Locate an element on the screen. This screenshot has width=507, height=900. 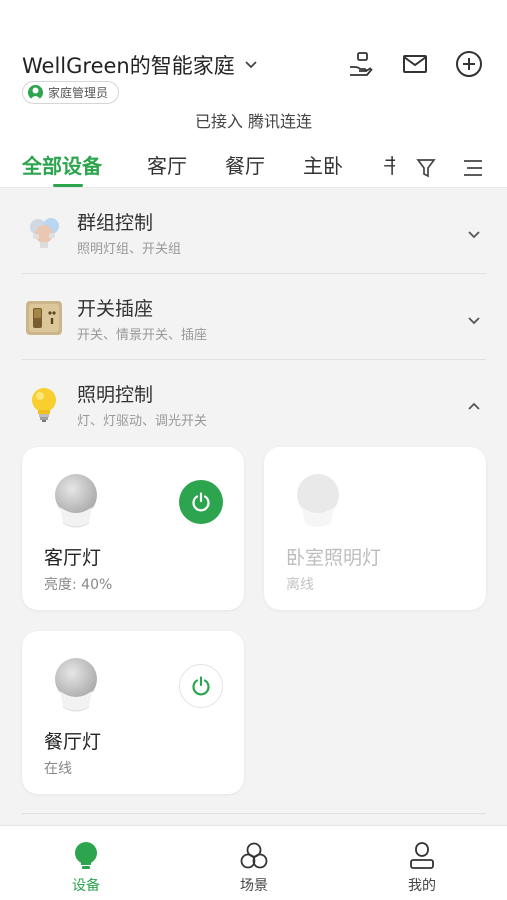
group-subtitle: 开关、情景开关、插座 is located at coordinates (142, 335).